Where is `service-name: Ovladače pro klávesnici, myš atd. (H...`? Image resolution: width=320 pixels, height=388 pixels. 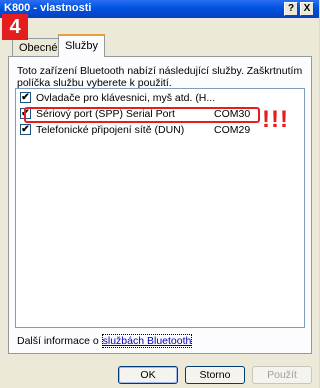
service-name: Ovladače pro klávesnici, myš atd. (H... is located at coordinates (126, 98).